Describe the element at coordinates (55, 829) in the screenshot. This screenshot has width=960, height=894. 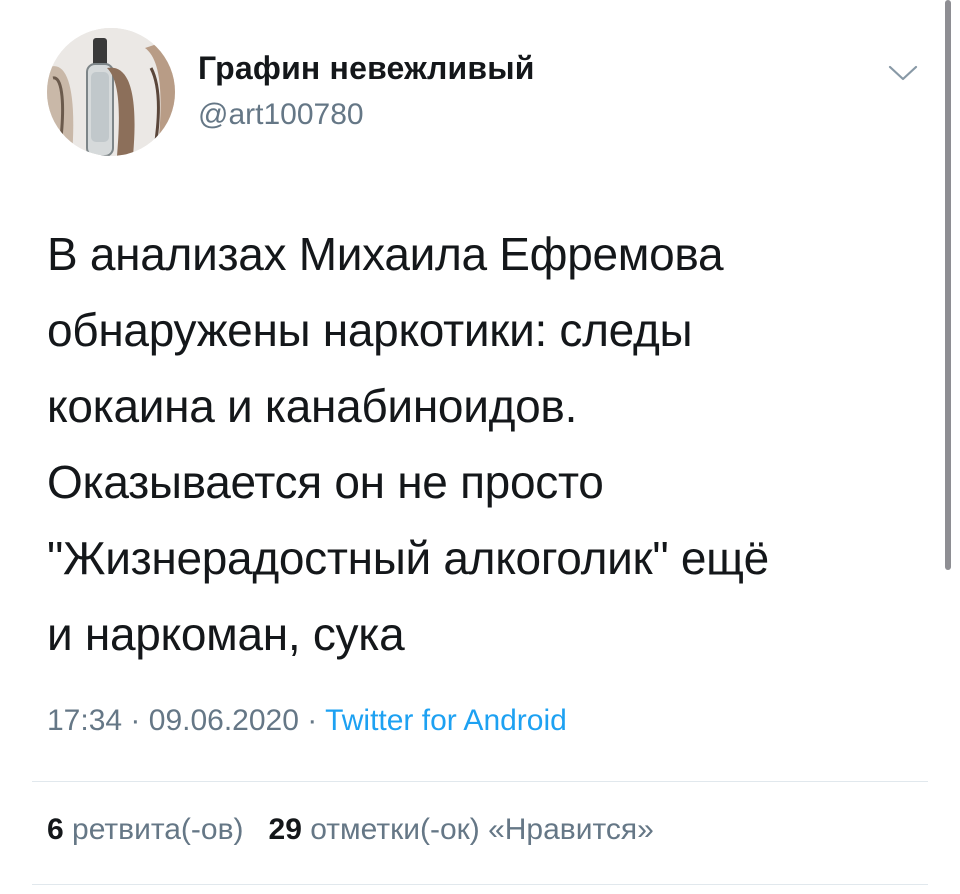
I see `retweets-count: 6` at that location.